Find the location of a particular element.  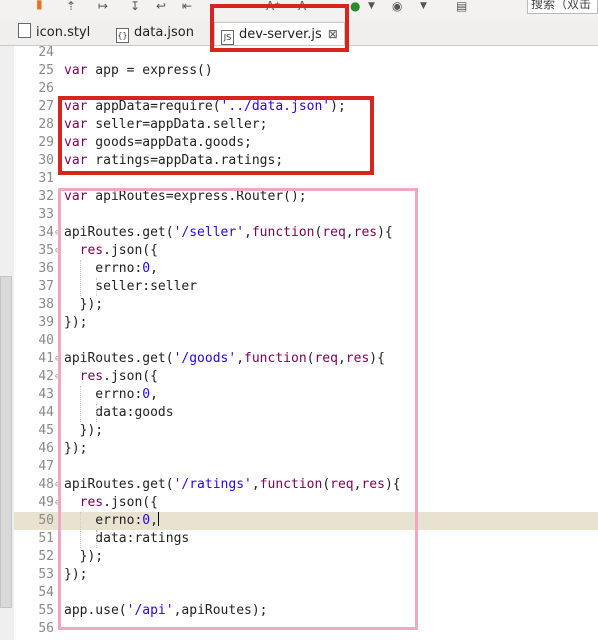

json-icon: {} is located at coordinates (122, 35).